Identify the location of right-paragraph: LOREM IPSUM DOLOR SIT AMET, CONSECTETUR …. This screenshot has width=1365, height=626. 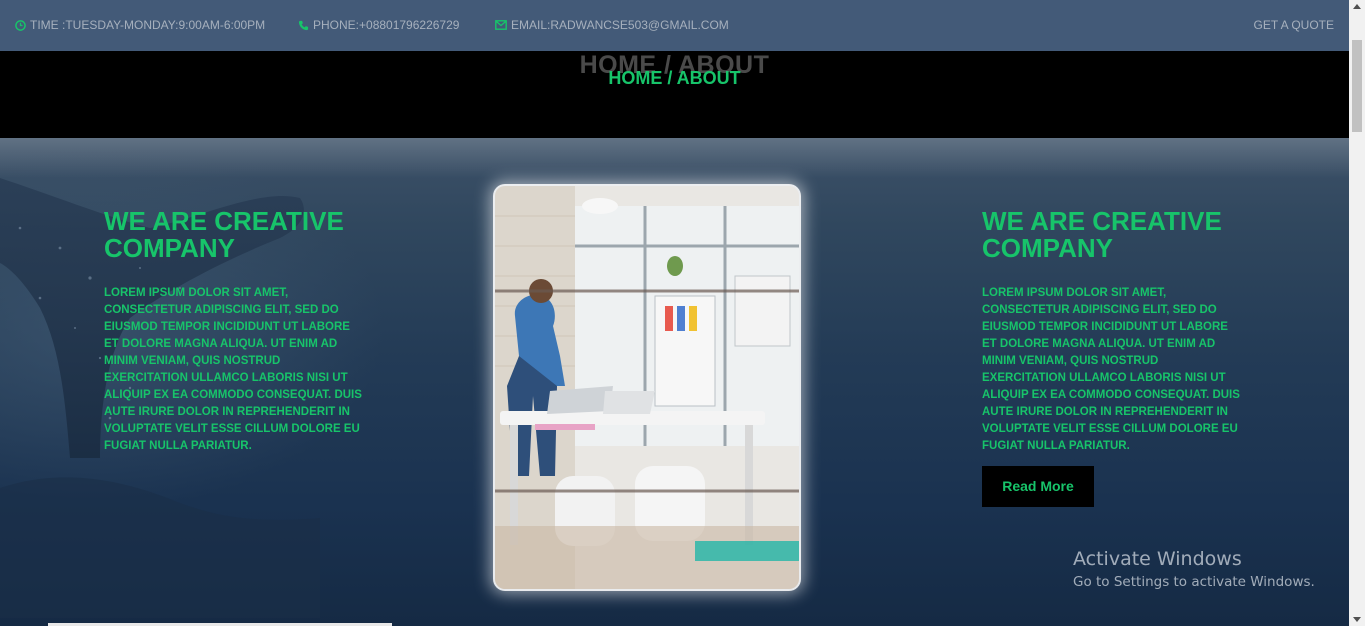
(1111, 369).